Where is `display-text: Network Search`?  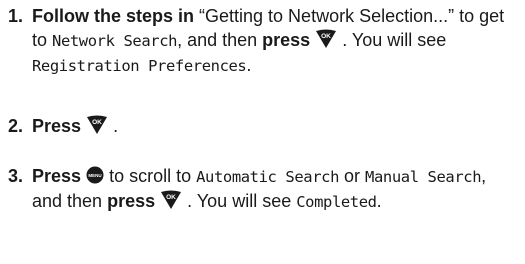
display-text: Network Search is located at coordinates (115, 41).